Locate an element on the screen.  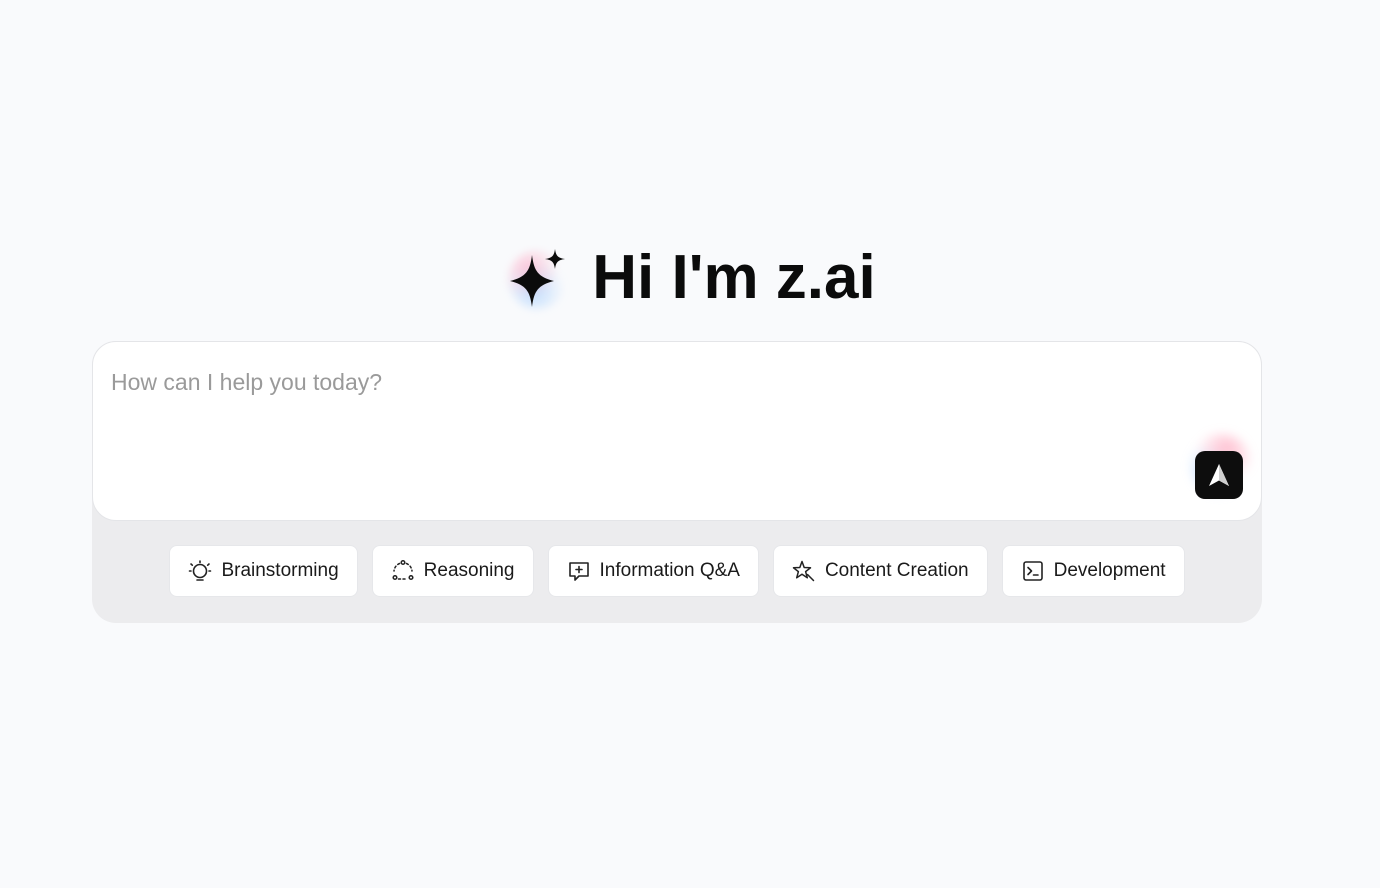
chip-label: Information Q&A is located at coordinates (669, 570).